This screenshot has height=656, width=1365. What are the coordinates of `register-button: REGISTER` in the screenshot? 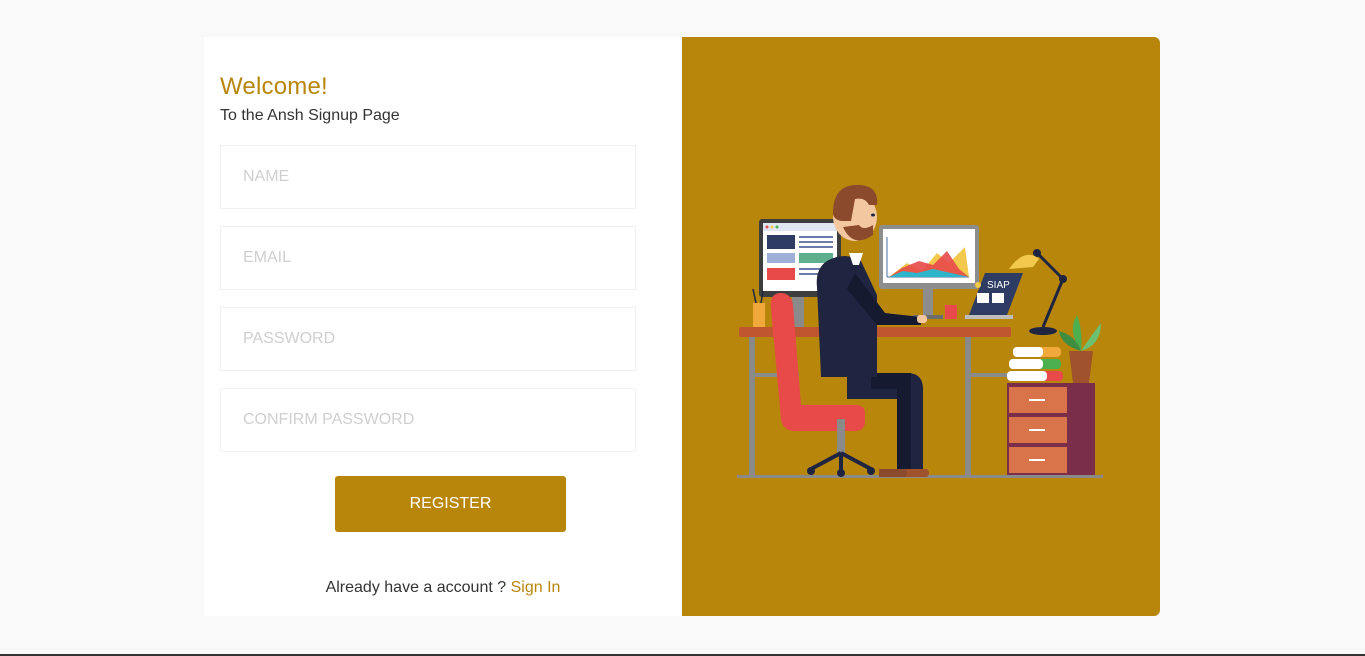 It's located at (450, 504).